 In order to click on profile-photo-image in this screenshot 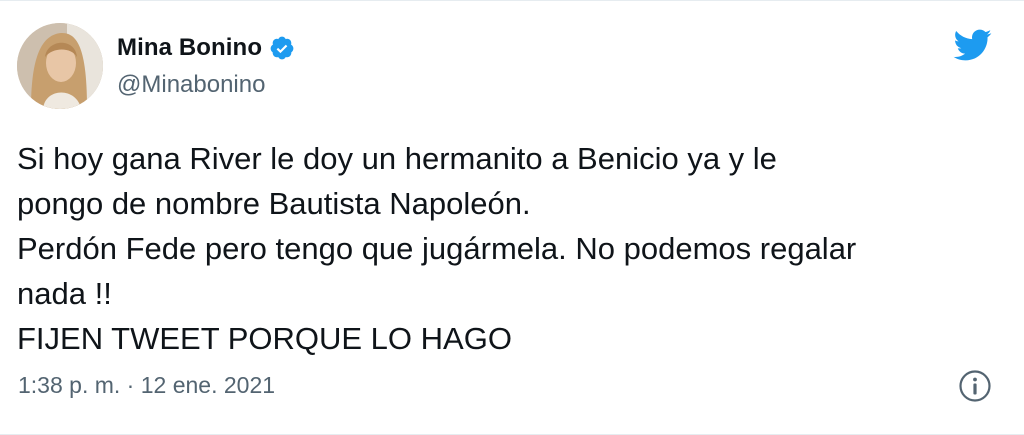, I will do `click(60, 66)`.